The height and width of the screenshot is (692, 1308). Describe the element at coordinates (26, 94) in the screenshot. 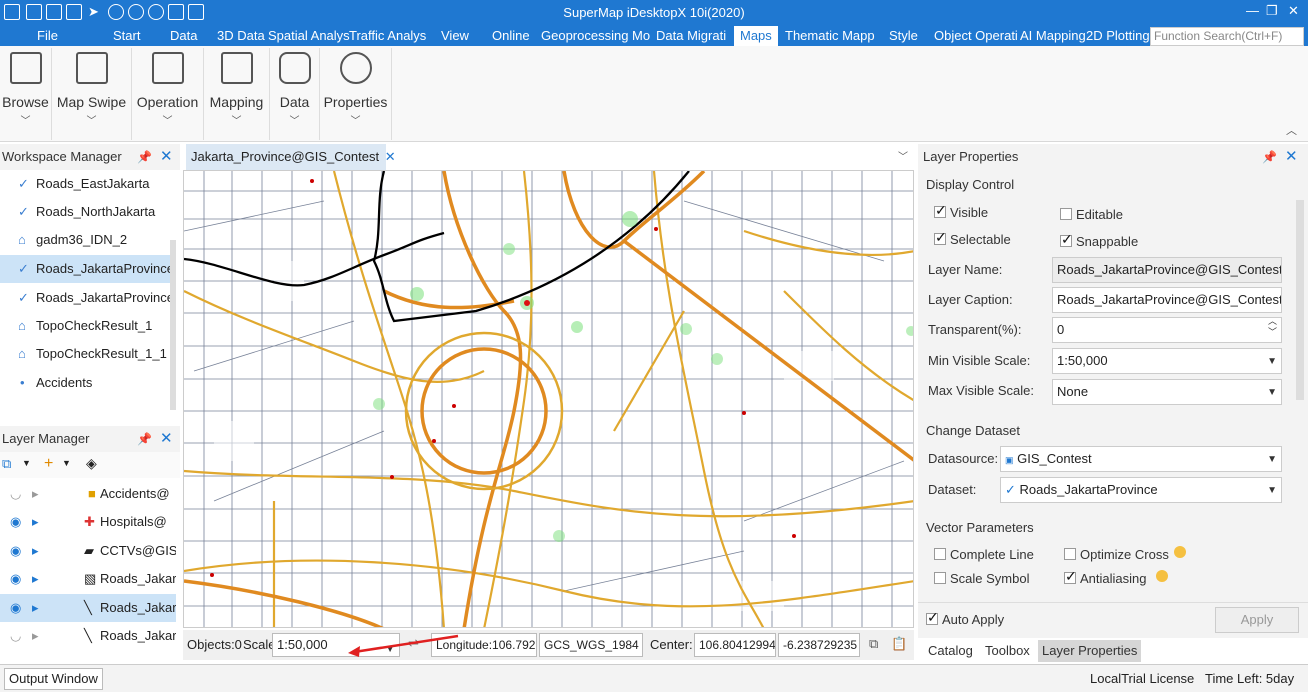

I see `ribbon-browse: Browse ﹀` at that location.